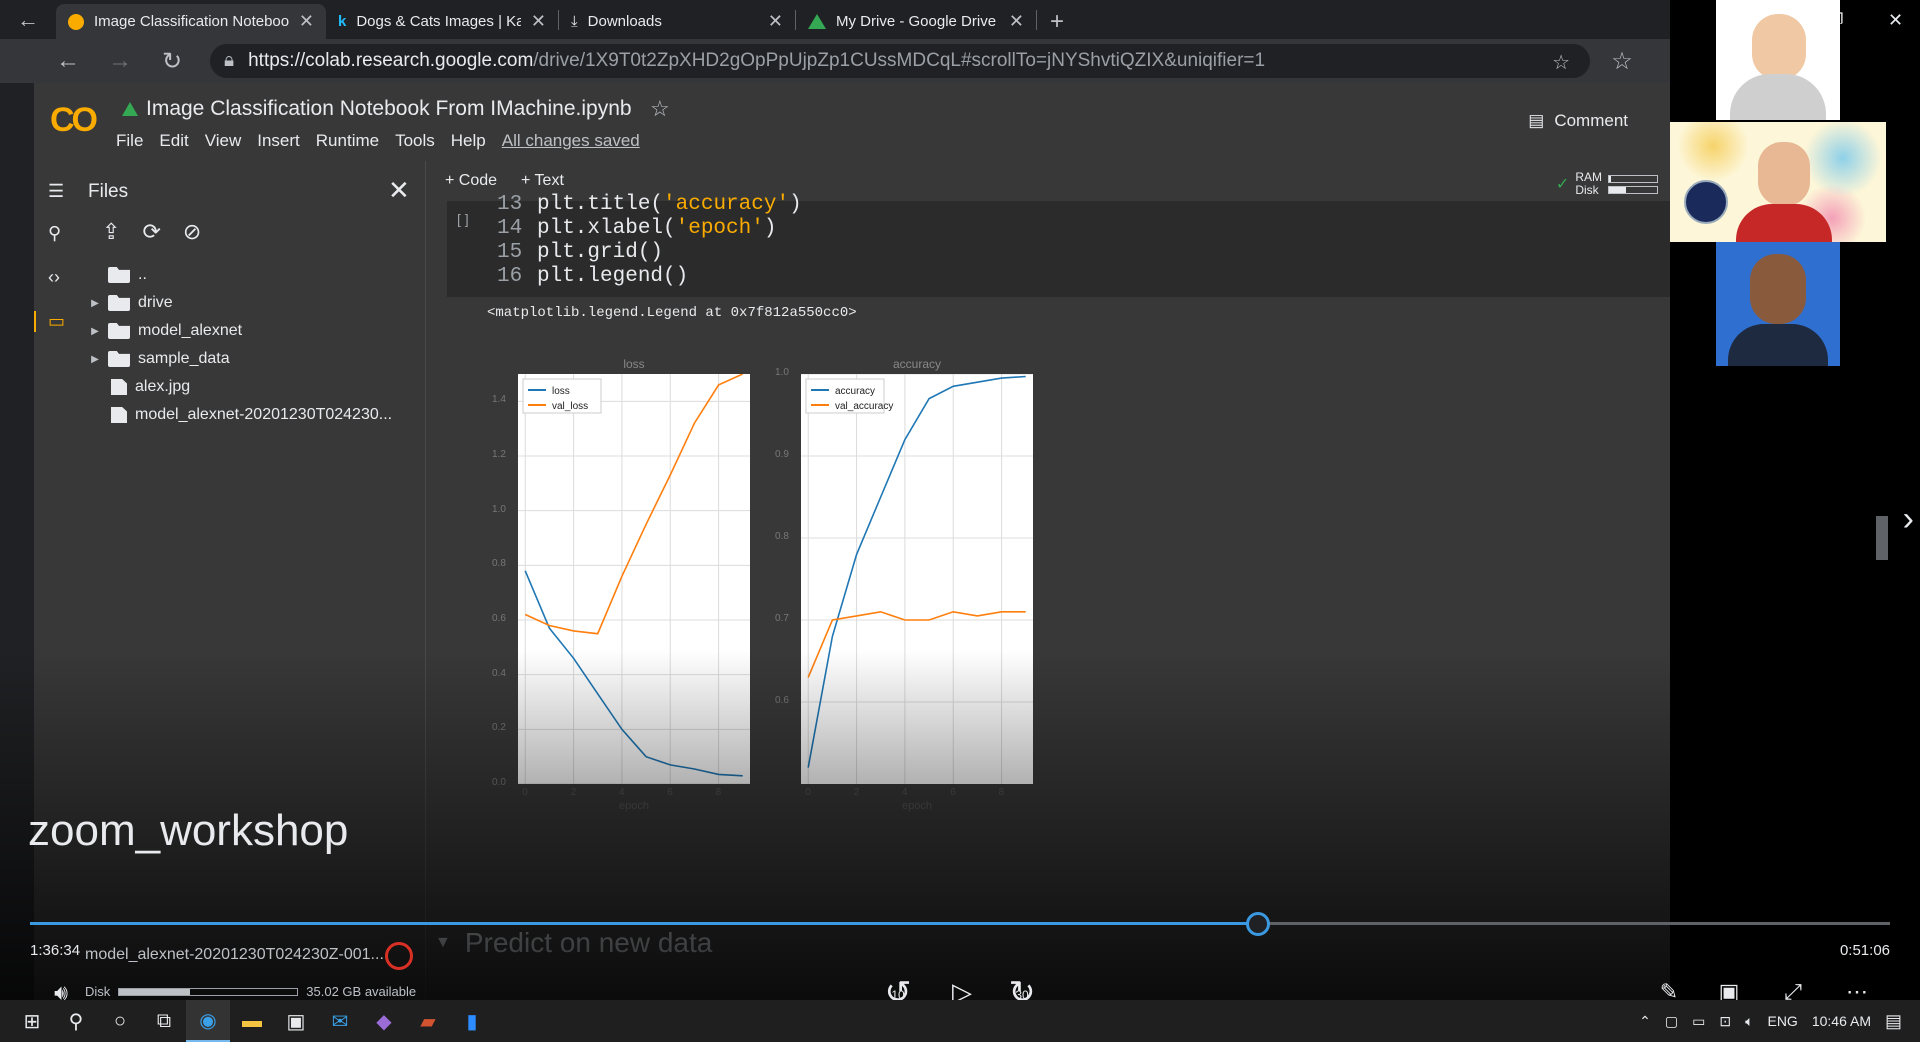  Describe the element at coordinates (151, 232) in the screenshot. I see `refresh-folder-icon: ⟳` at that location.